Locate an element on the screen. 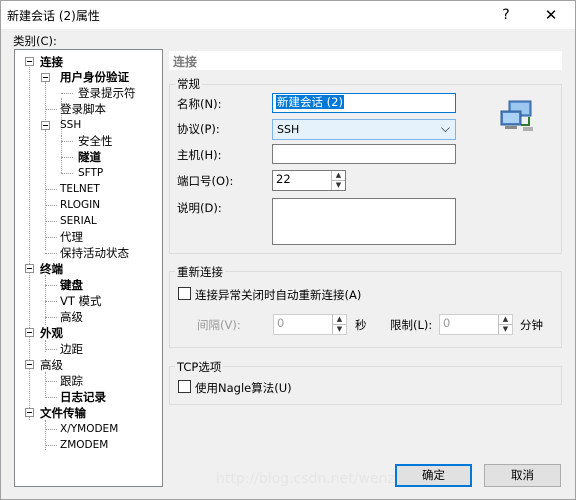 This screenshot has height=500, width=576. panel-header: 连接 is located at coordinates (365, 60).